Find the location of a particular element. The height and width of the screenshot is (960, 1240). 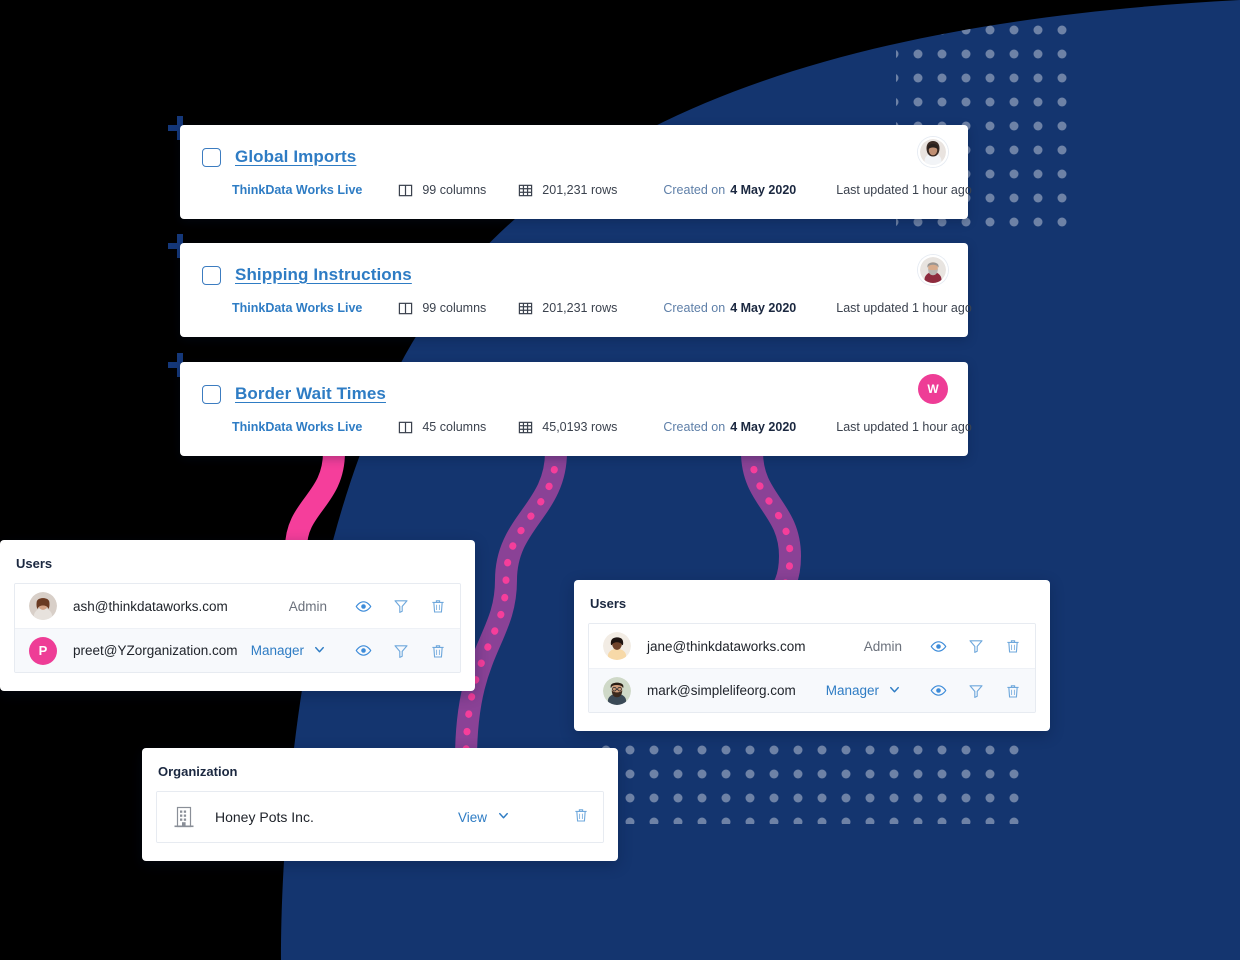

avatar-woman-smiling is located at coordinates (617, 646).